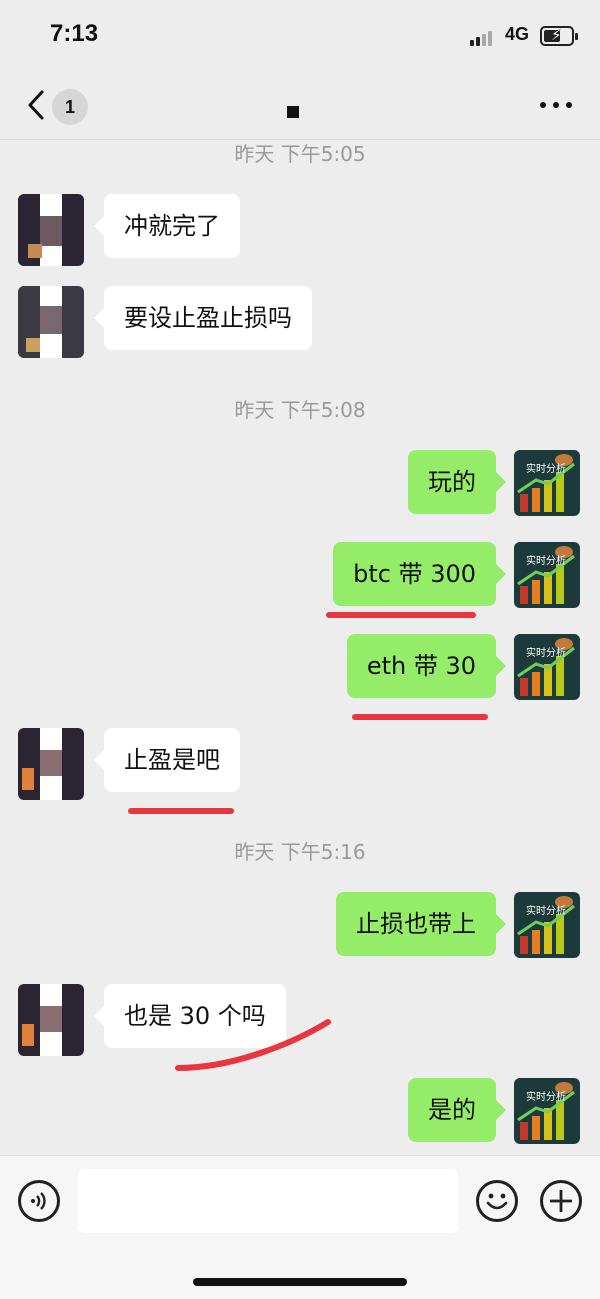  I want to click on plus-icon, so click(561, 1201).